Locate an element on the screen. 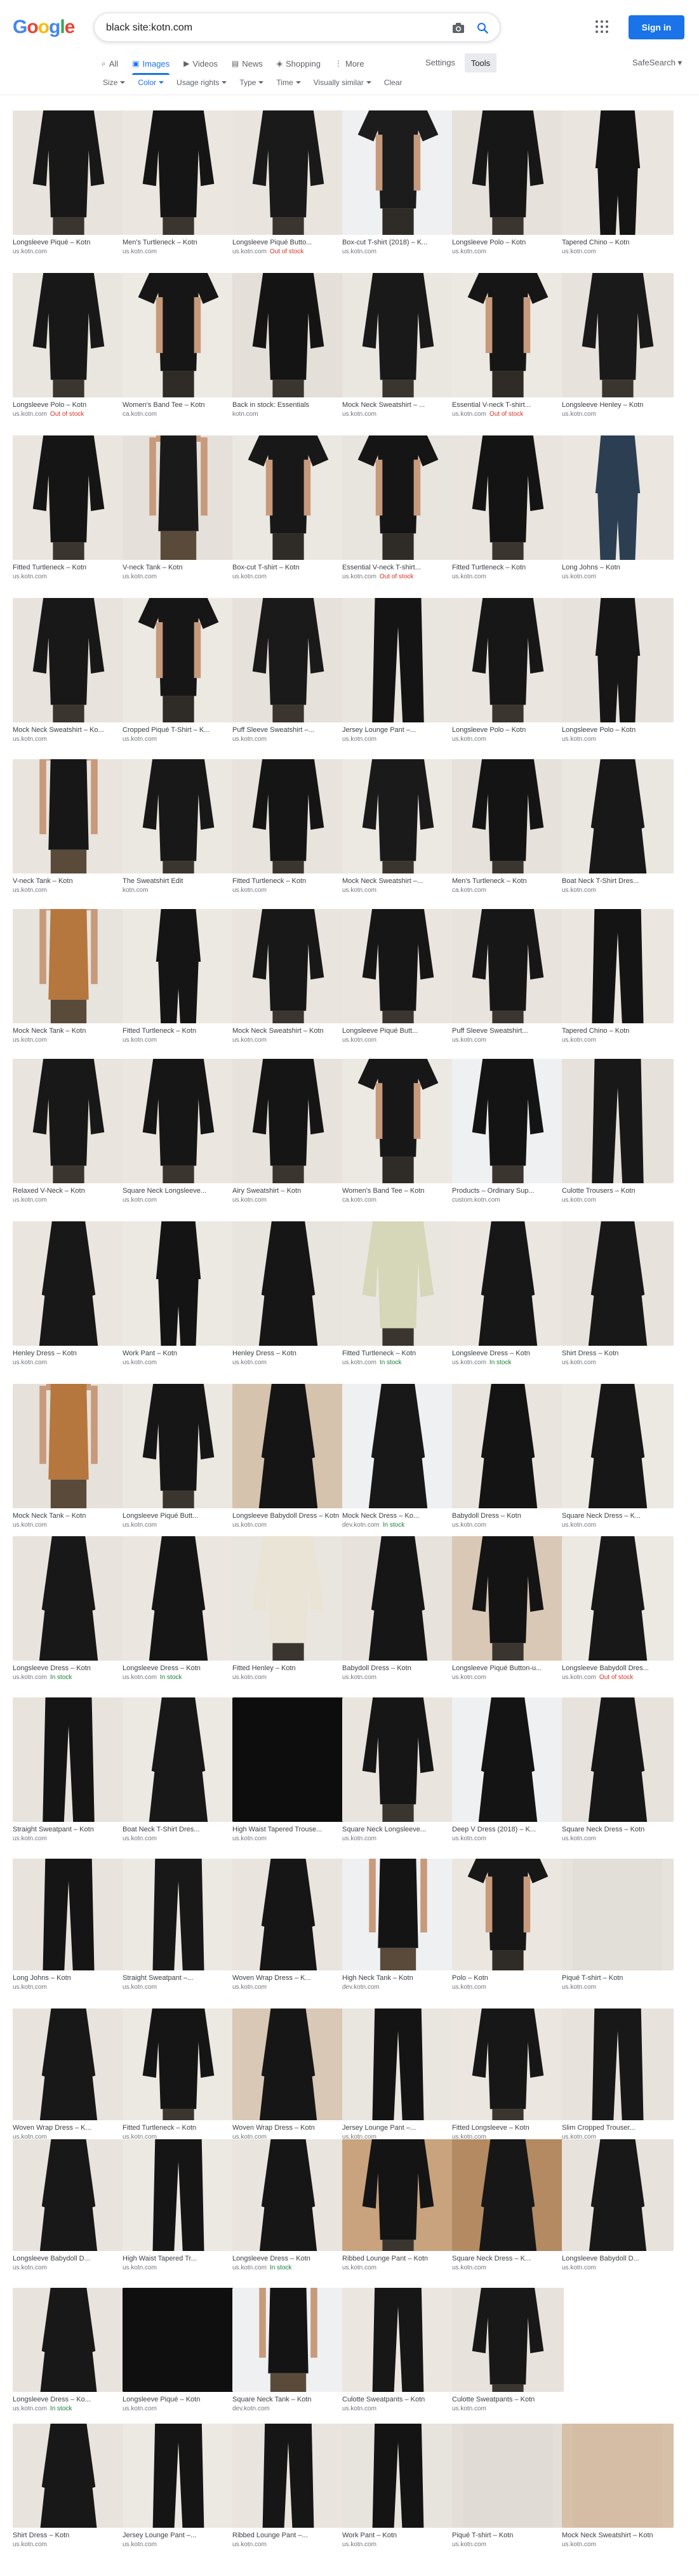  image-result: Mock Neck Sweatshirt – ... us.kotn.com is located at coordinates (398, 347).